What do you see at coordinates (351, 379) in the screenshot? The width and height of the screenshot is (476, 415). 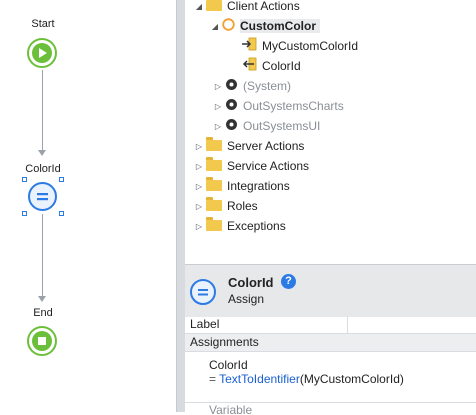 I see `assignment-arguments: (MyCustomColorId)` at bounding box center [351, 379].